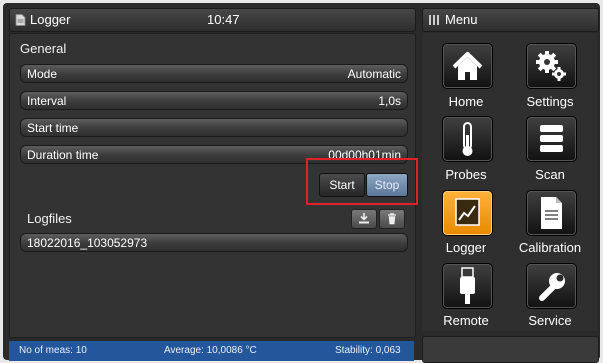 This screenshot has height=363, width=603. Describe the element at coordinates (466, 247) in the screenshot. I see `menu-logger-label: Logger` at that location.